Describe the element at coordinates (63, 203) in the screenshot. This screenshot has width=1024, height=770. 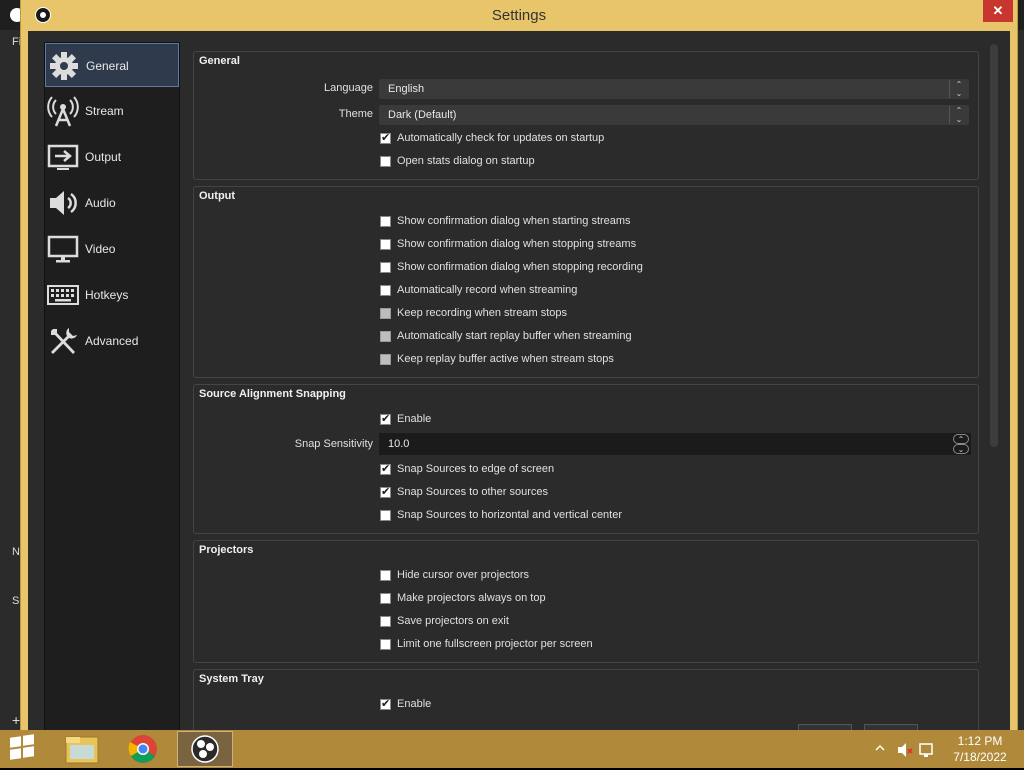
I see `speaker-icon` at that location.